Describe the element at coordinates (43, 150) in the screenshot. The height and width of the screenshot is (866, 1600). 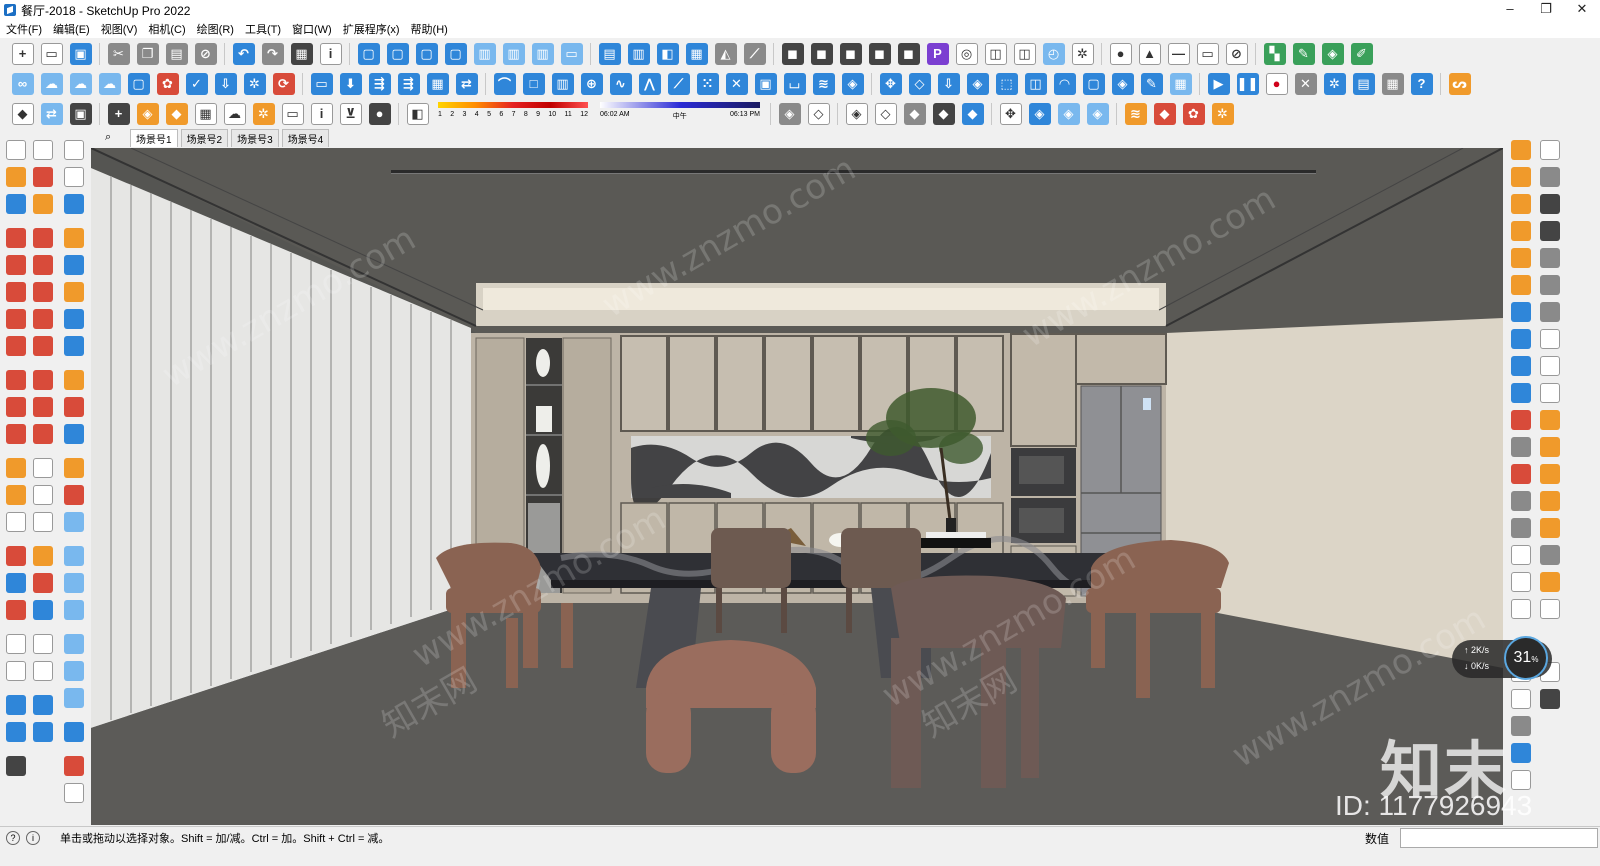
I see `orbit-hand-icon` at that location.